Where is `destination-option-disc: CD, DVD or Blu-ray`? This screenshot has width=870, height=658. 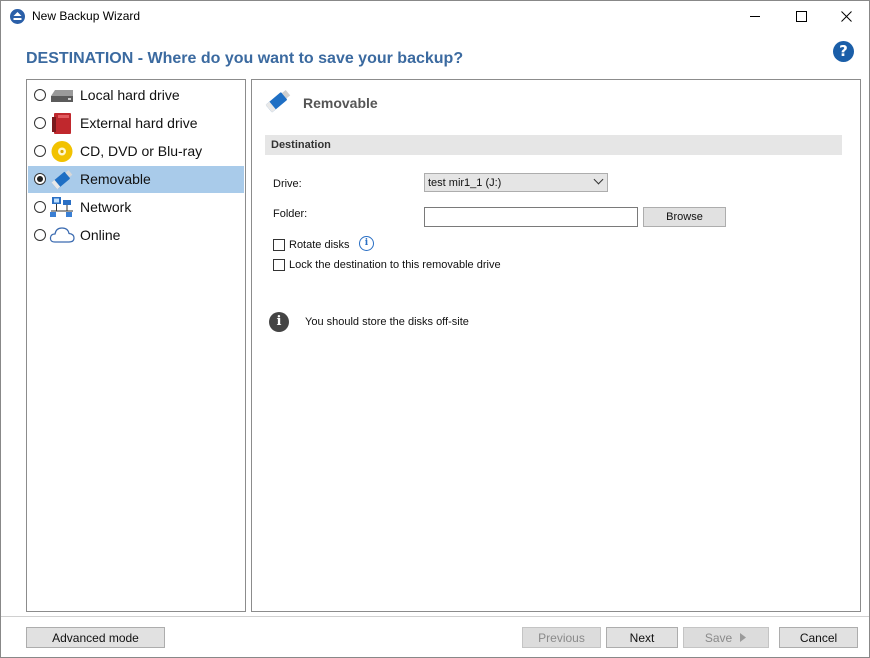
destination-option-disc: CD, DVD or Blu-ray is located at coordinates (136, 151).